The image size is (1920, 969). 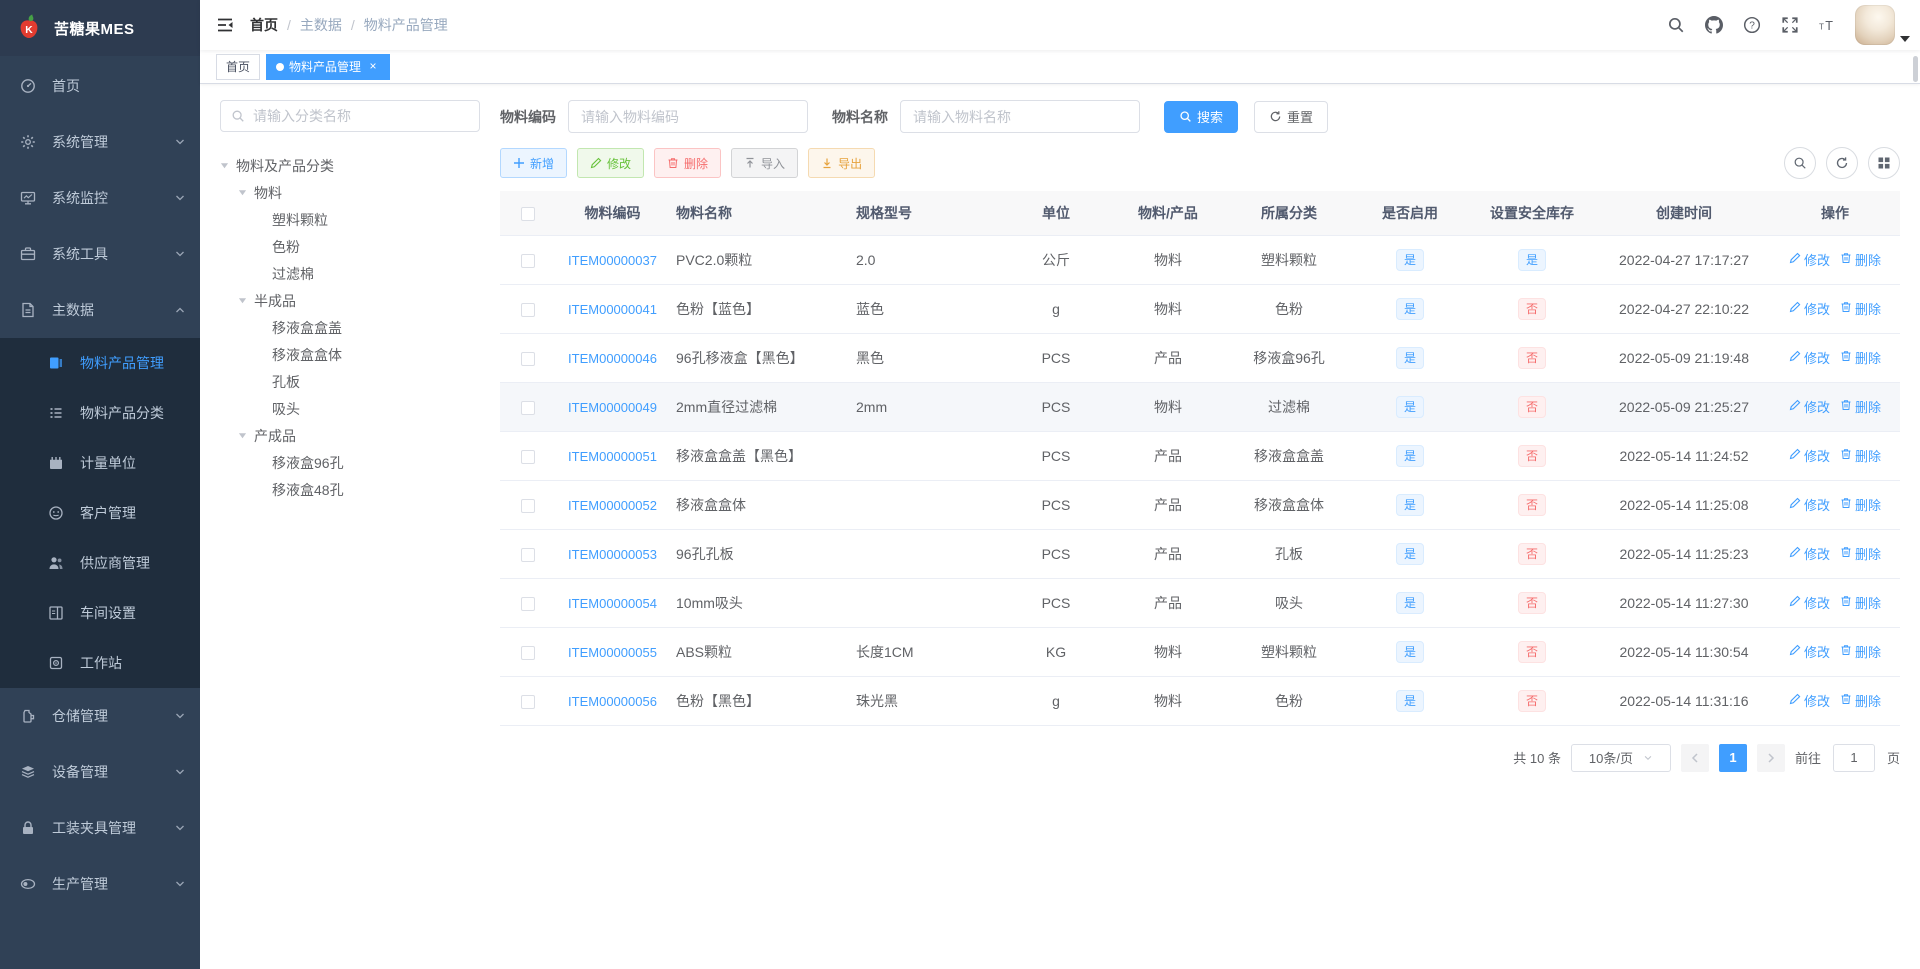 What do you see at coordinates (612, 505) in the screenshot?
I see `item-code-link: ITEM00000052` at bounding box center [612, 505].